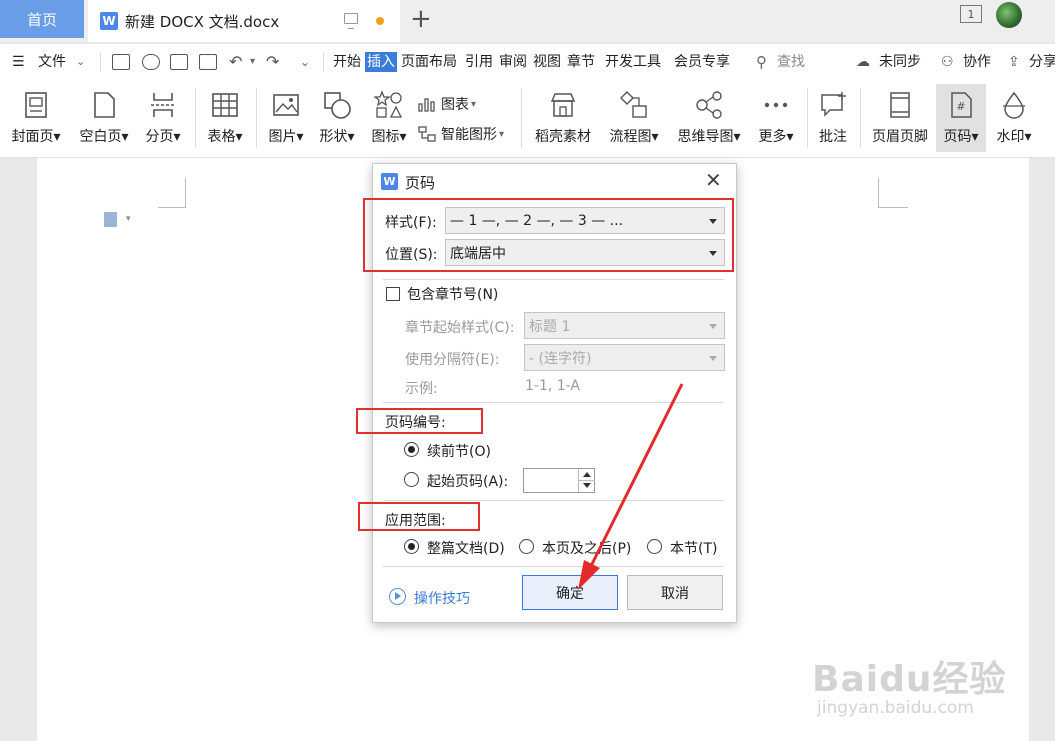  Describe the element at coordinates (909, 679) in the screenshot. I see `watermark-brand: Baidu经验` at that location.